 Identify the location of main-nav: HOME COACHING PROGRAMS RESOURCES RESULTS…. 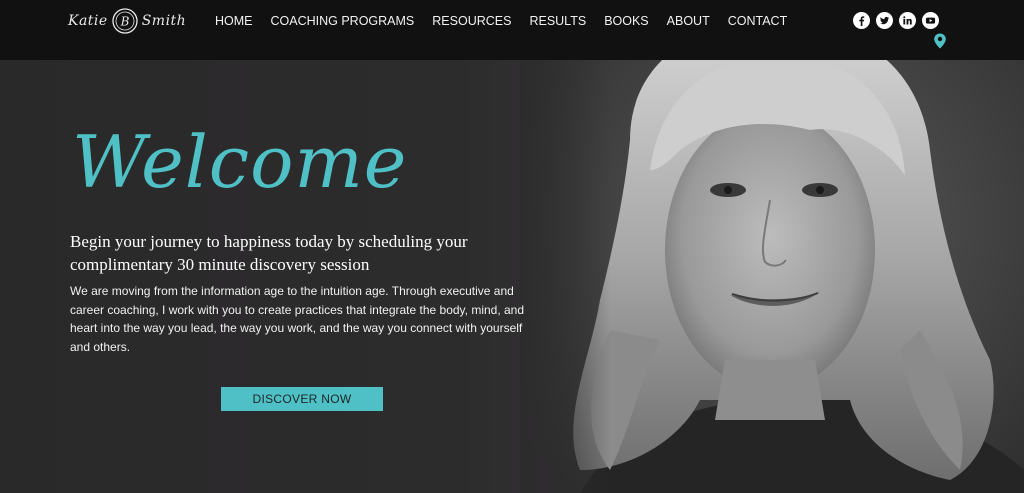
(510, 21).